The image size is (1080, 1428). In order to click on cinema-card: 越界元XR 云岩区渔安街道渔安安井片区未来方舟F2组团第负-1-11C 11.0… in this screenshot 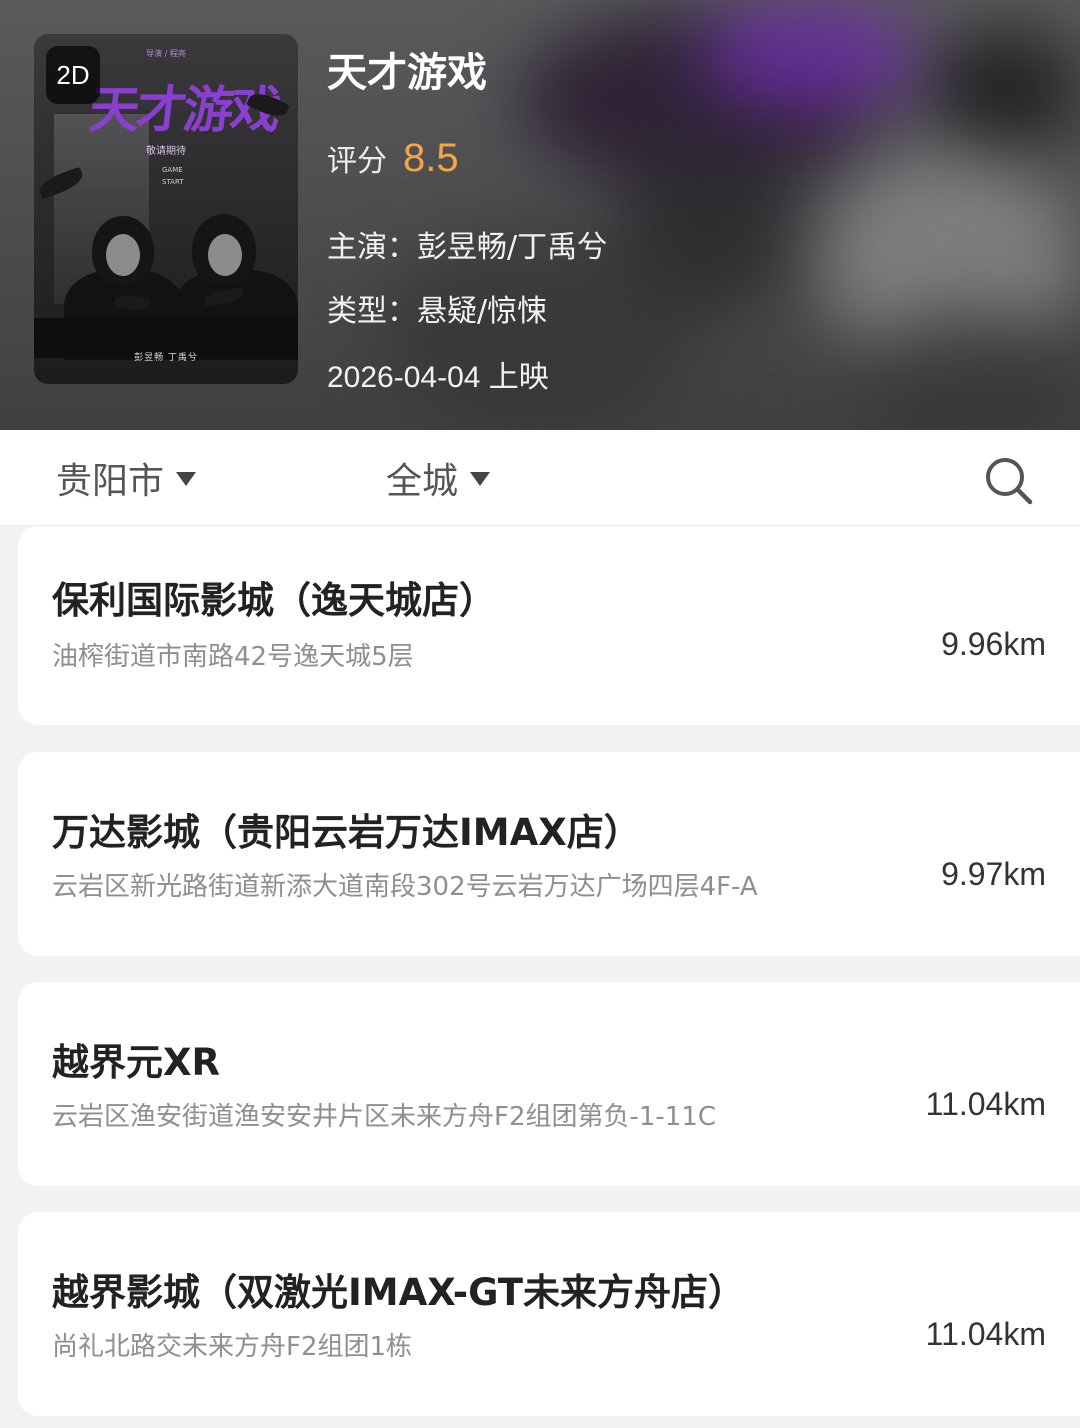, I will do `click(549, 1084)`.